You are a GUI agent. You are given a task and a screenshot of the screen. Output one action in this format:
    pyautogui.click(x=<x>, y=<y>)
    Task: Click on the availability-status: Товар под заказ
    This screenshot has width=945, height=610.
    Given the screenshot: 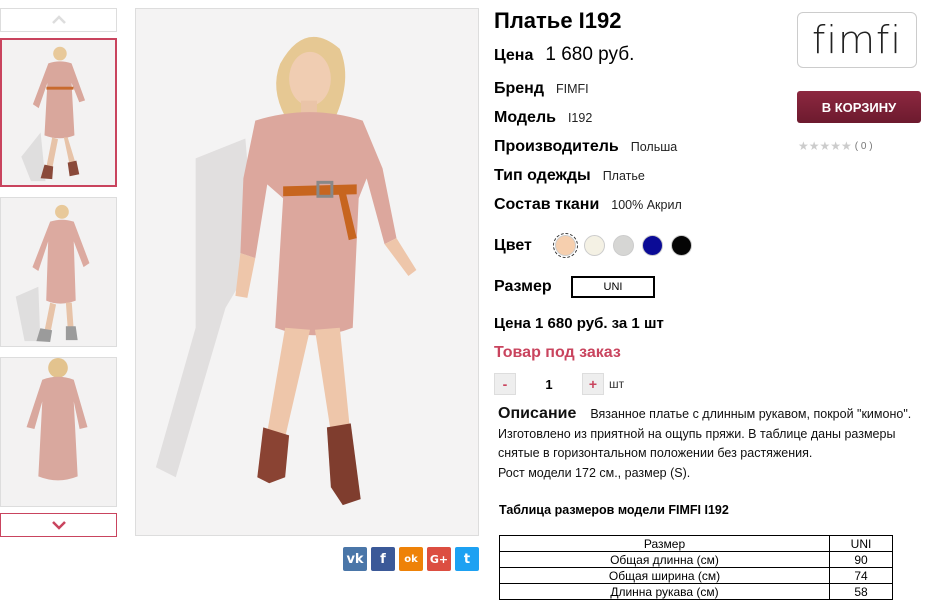 What is the action you would take?
    pyautogui.click(x=557, y=352)
    